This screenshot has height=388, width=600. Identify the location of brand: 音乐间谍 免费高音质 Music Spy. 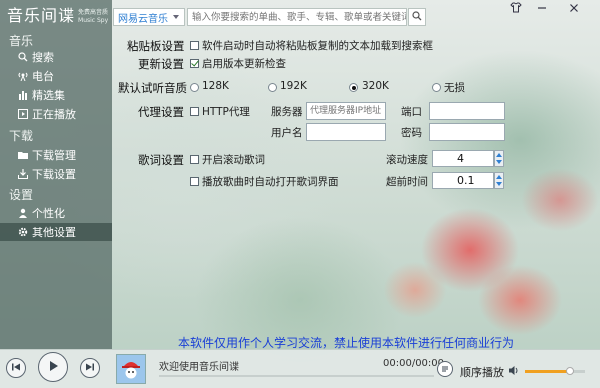
(57, 17).